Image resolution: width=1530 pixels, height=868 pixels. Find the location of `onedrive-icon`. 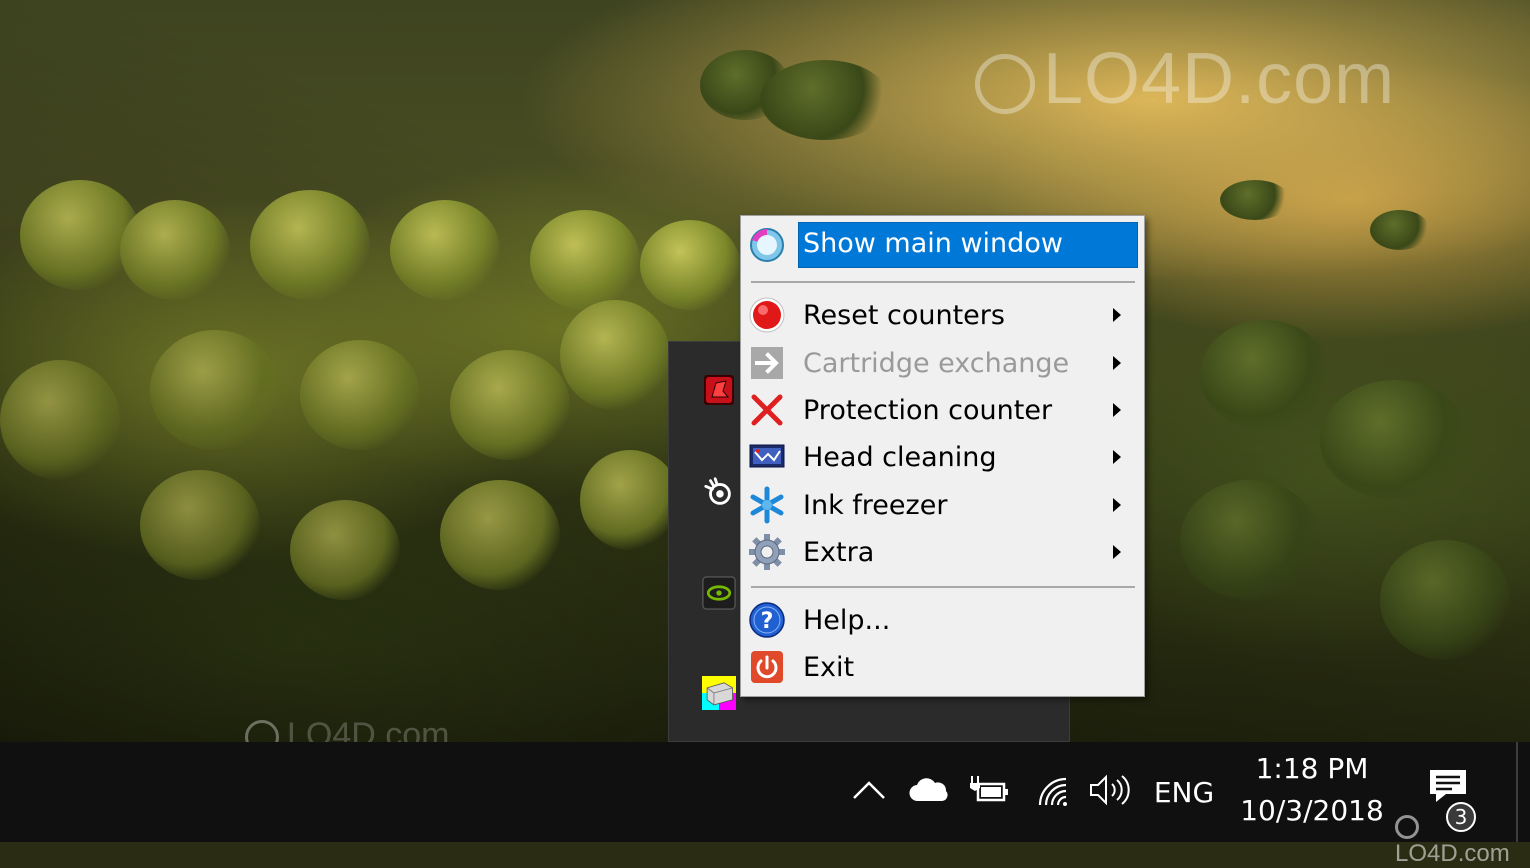

onedrive-icon is located at coordinates (929, 792).